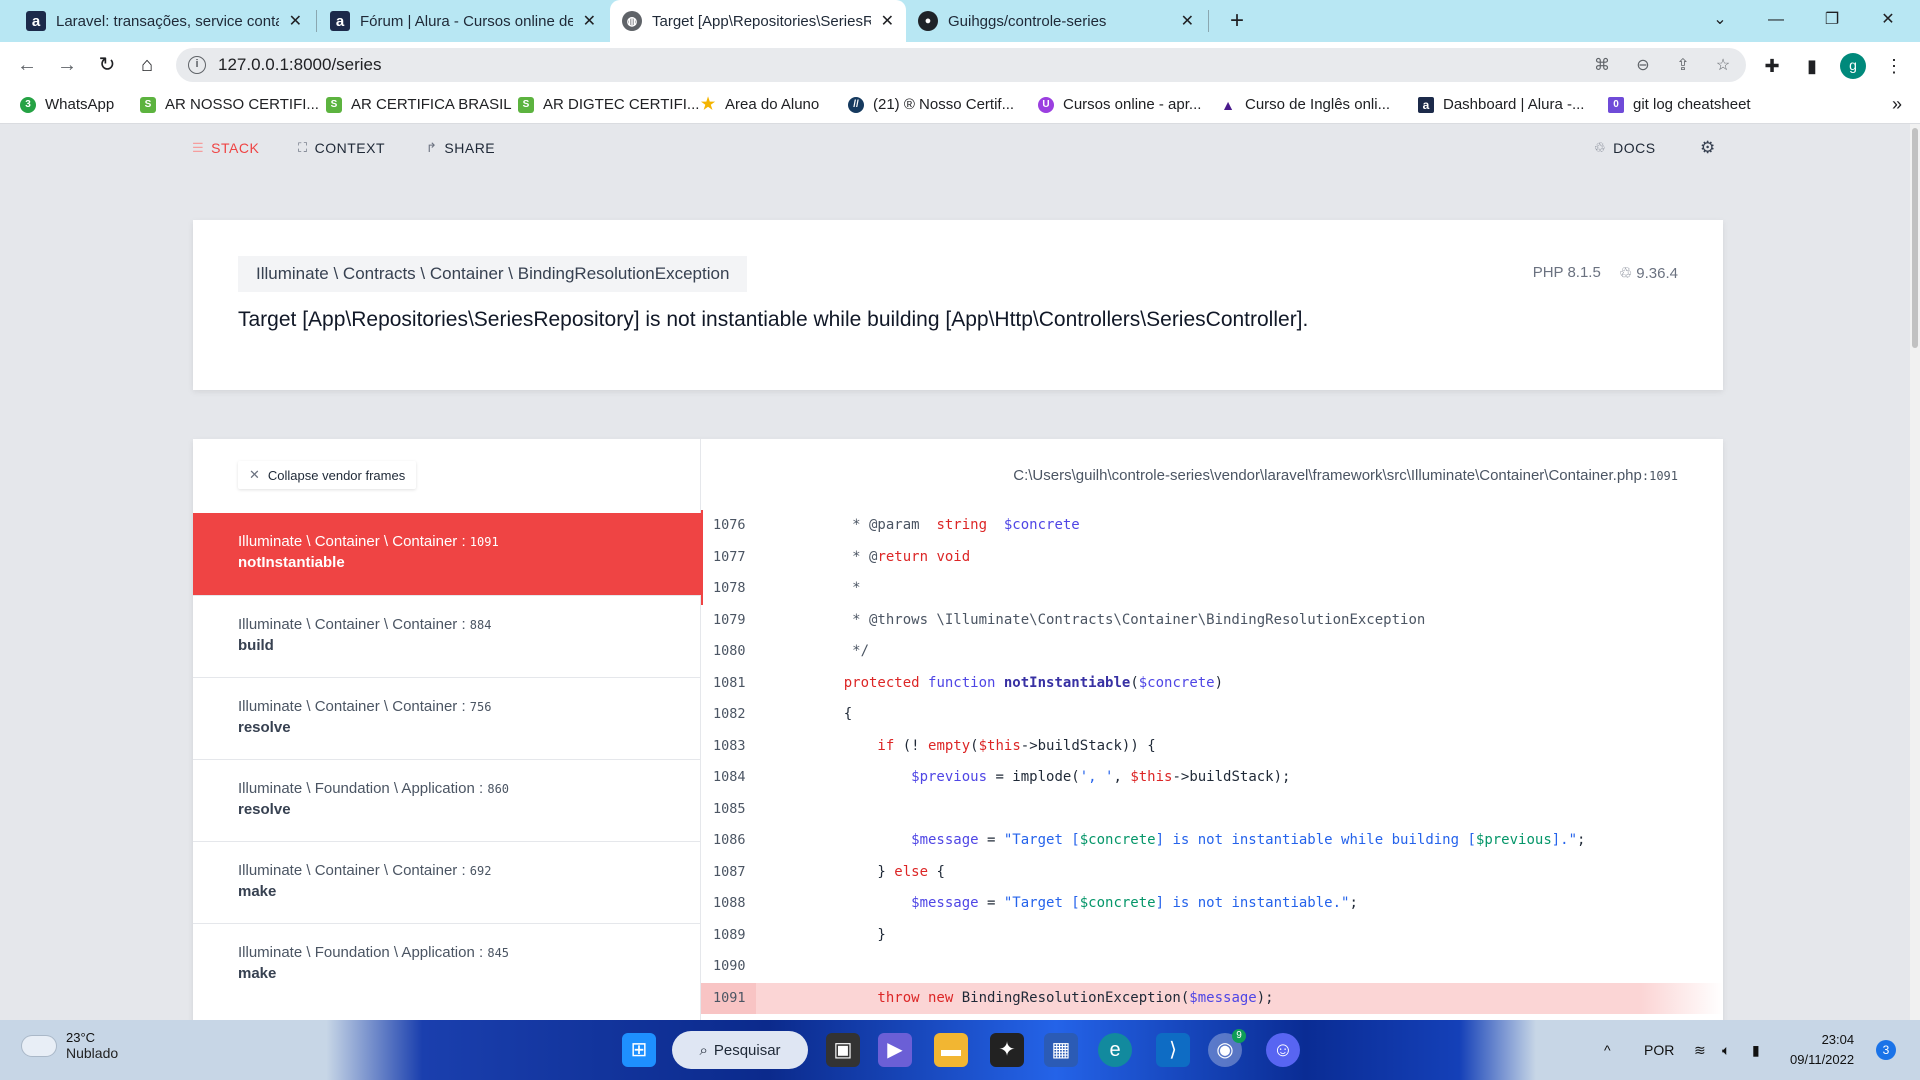 The width and height of the screenshot is (1920, 1080). What do you see at coordinates (1723, 66) in the screenshot?
I see `bookmark-star-icon: ☆` at bounding box center [1723, 66].